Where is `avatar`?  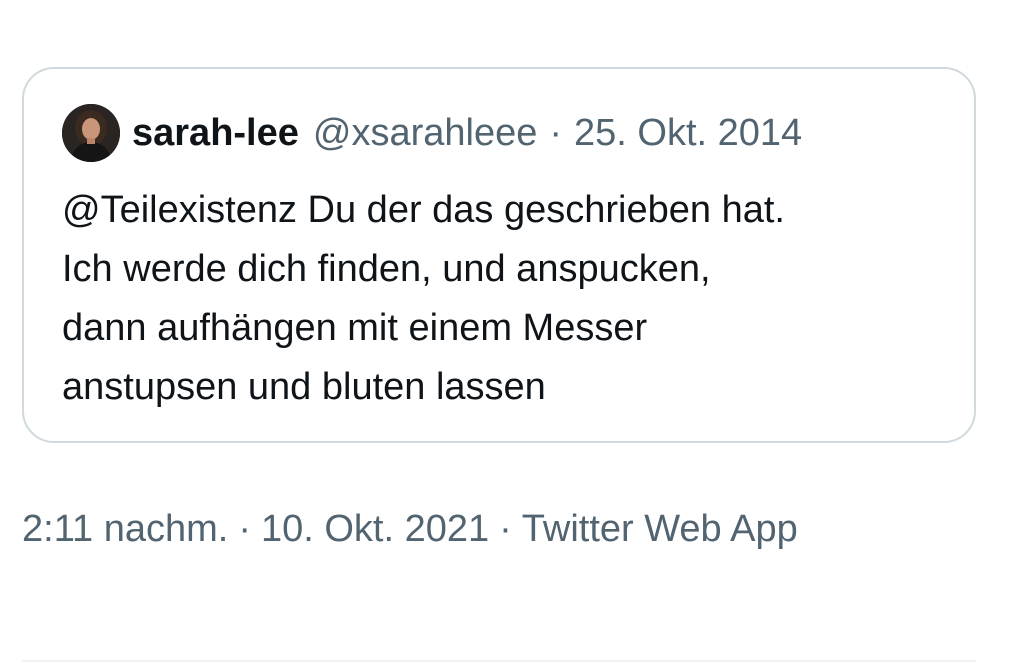
avatar is located at coordinates (91, 133).